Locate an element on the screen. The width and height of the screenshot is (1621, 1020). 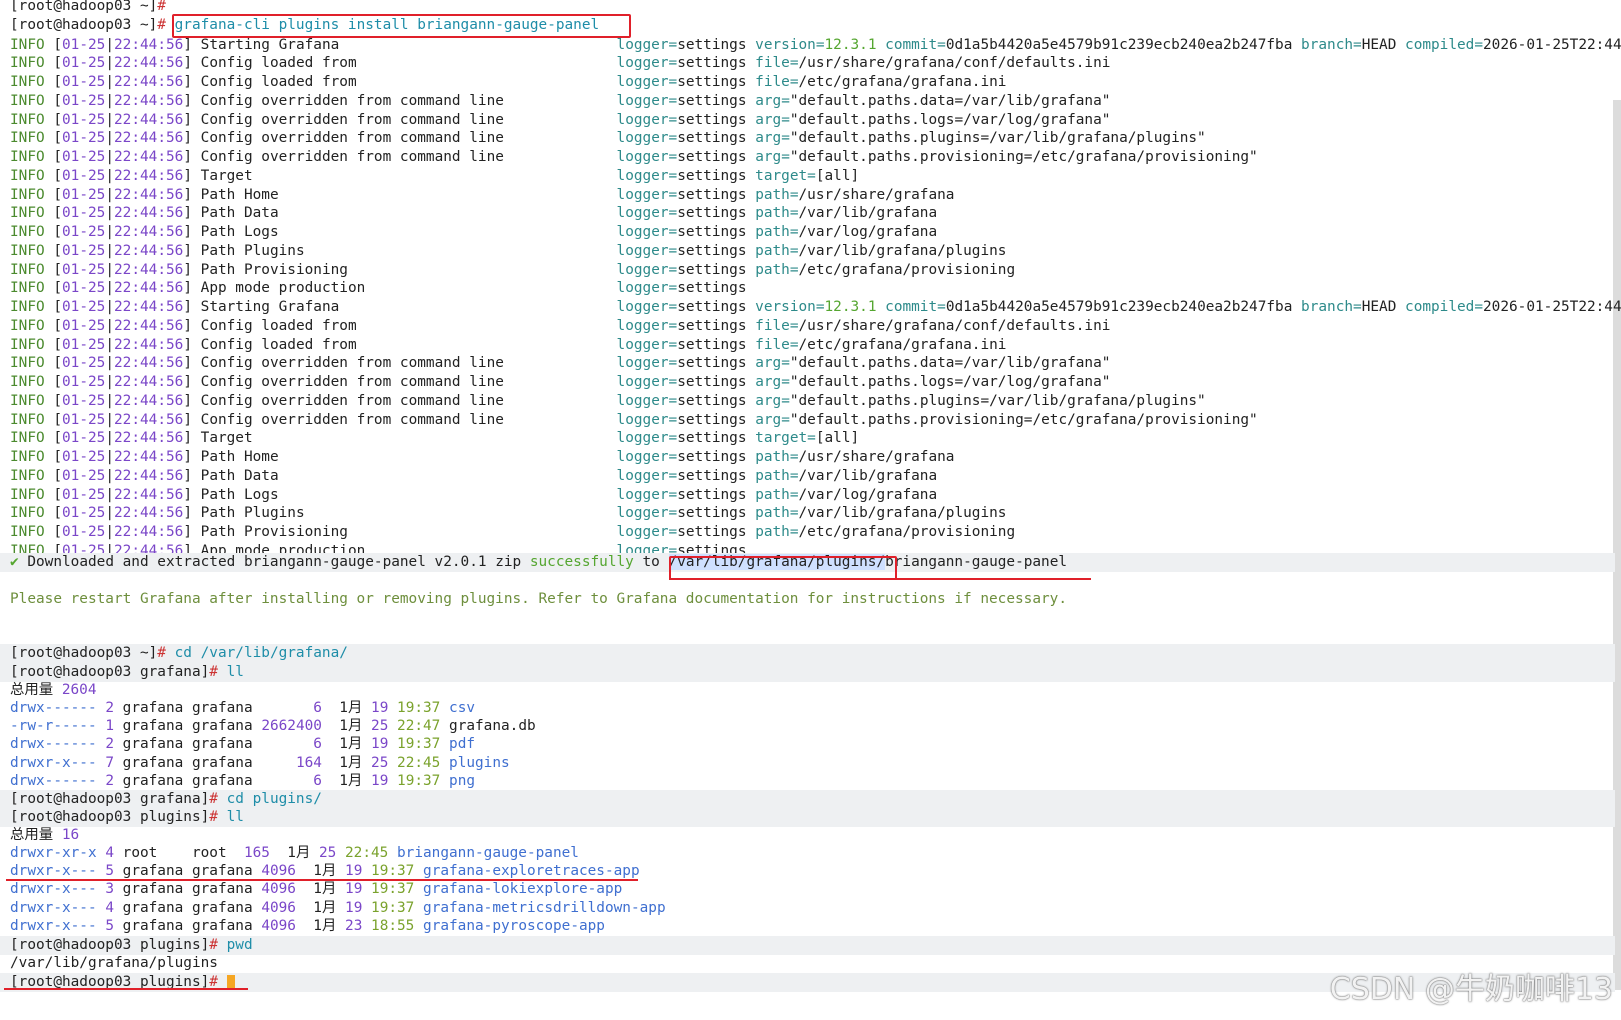
log-field-value: 2026-01-25T22:44:56+0 is located at coordinates (1552, 307).